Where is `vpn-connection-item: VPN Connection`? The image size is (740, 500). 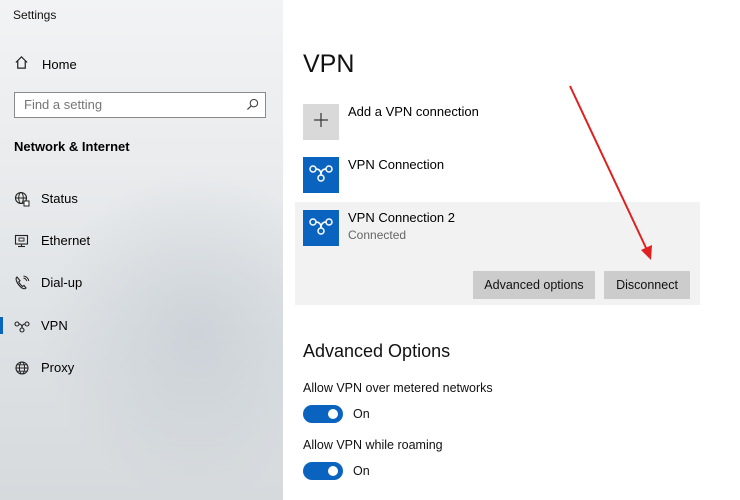 vpn-connection-item: VPN Connection is located at coordinates (373, 175).